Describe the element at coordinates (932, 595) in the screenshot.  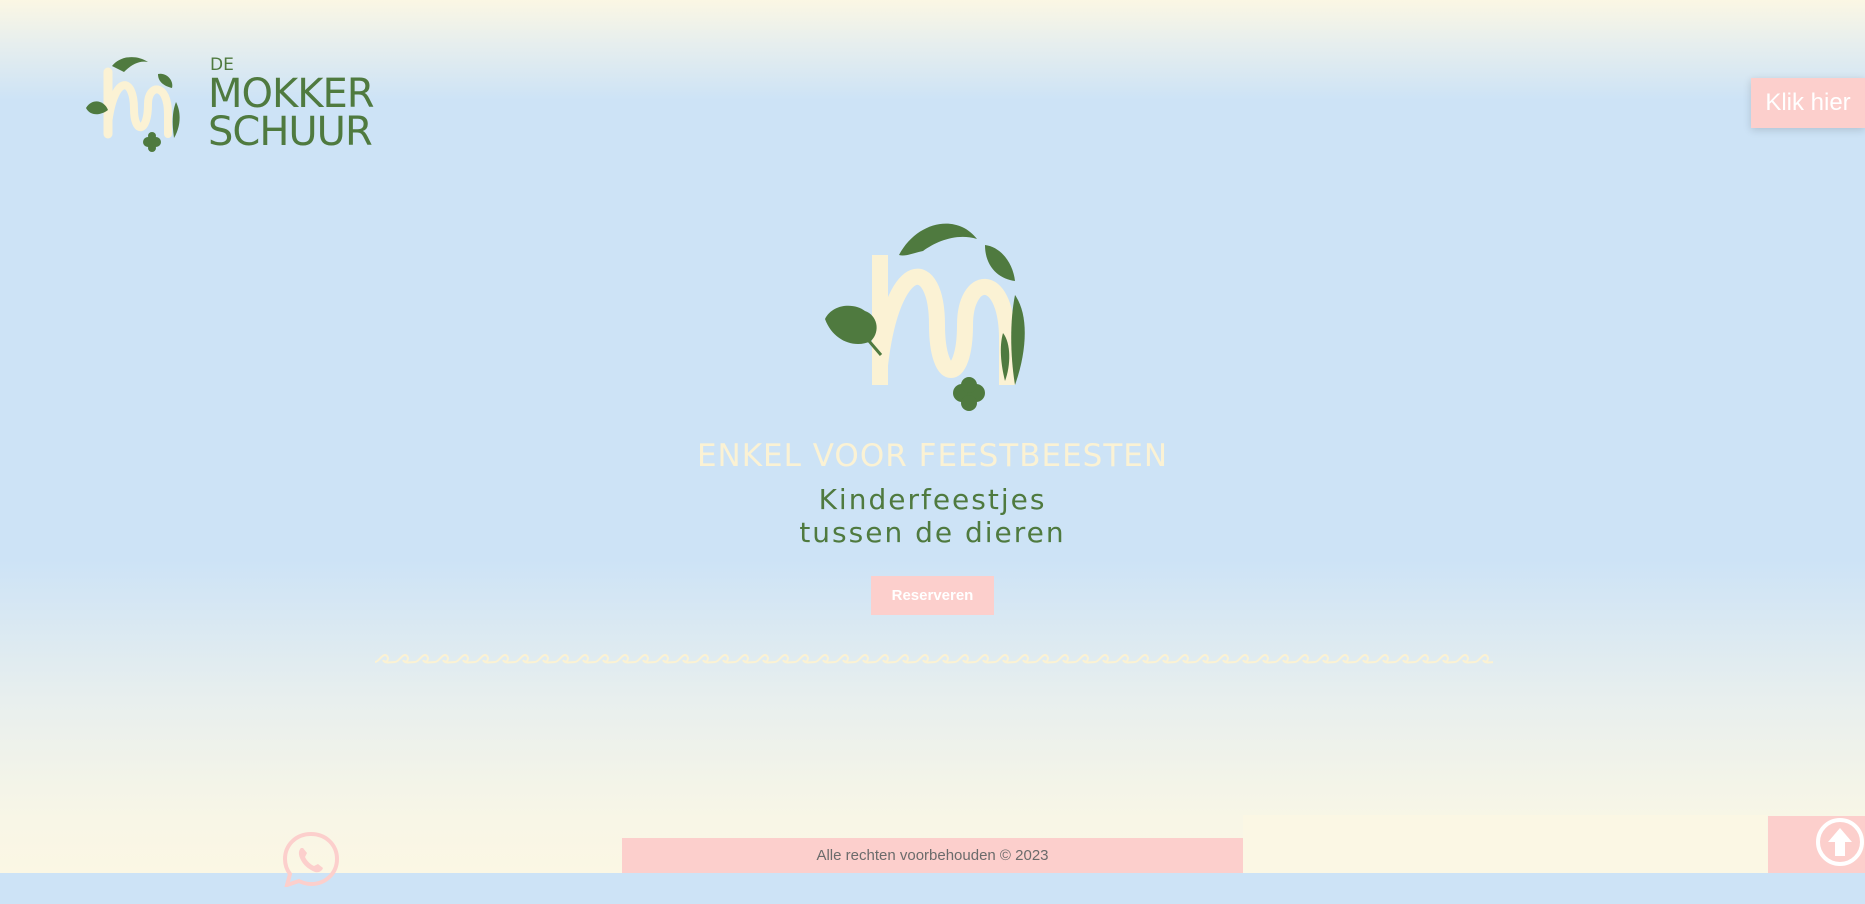
I see `reserveren-button: Reserveren` at that location.